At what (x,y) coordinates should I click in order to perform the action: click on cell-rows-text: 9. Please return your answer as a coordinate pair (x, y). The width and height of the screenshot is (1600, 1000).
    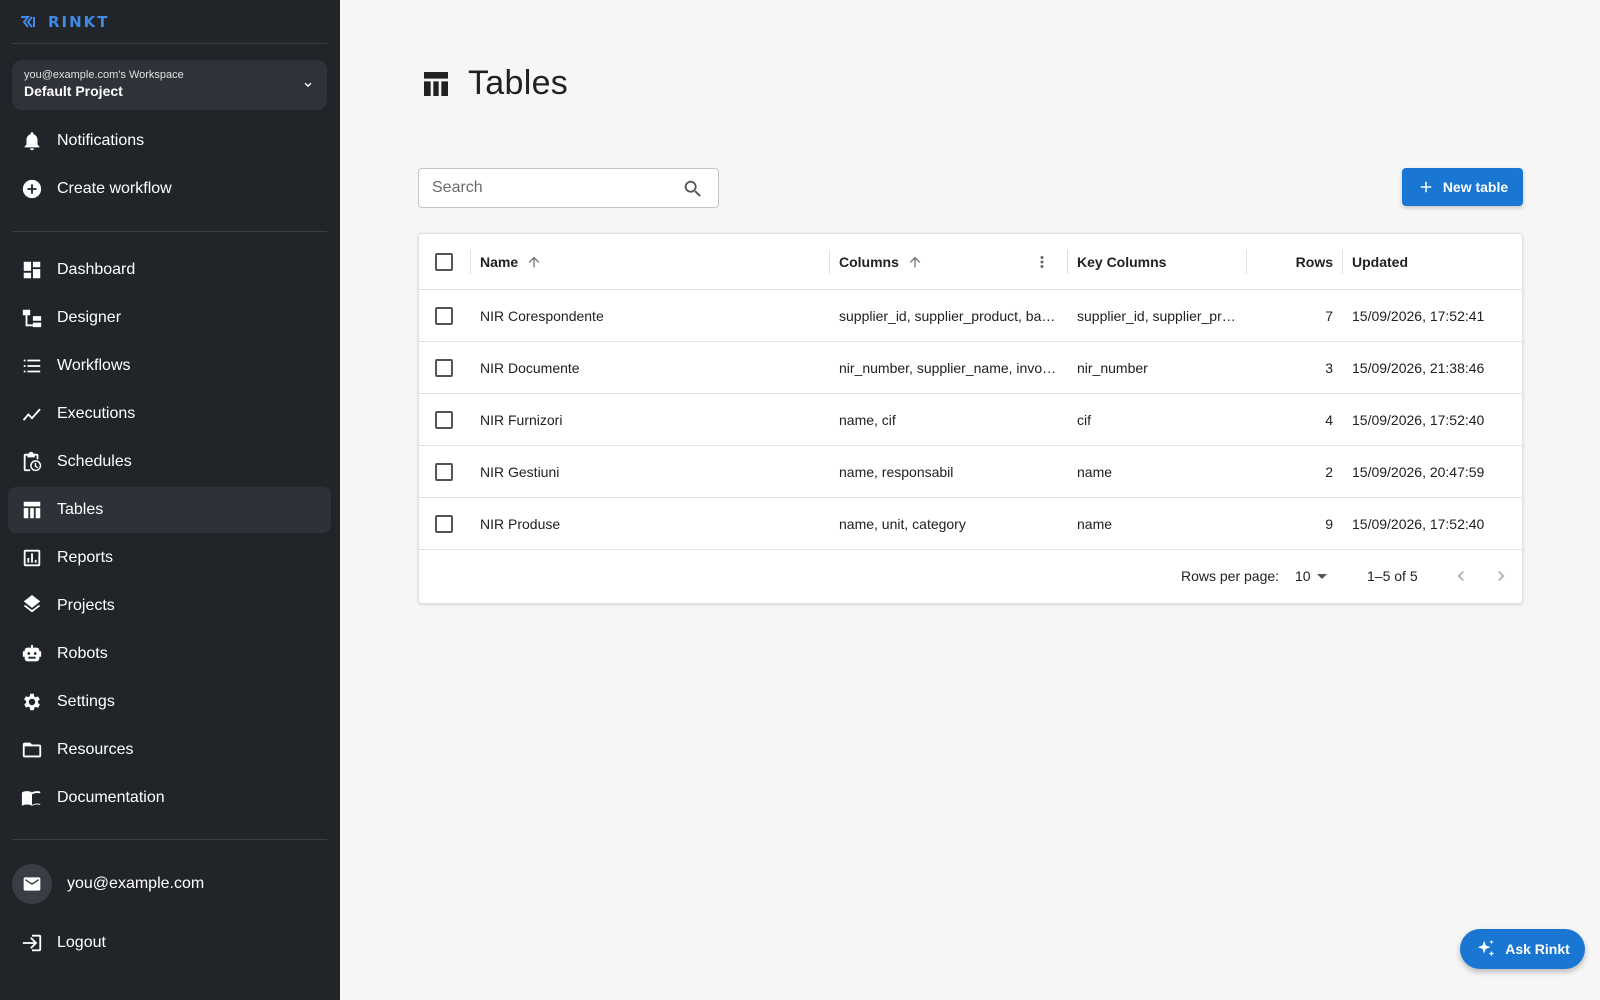
    Looking at the image, I should click on (1329, 523).